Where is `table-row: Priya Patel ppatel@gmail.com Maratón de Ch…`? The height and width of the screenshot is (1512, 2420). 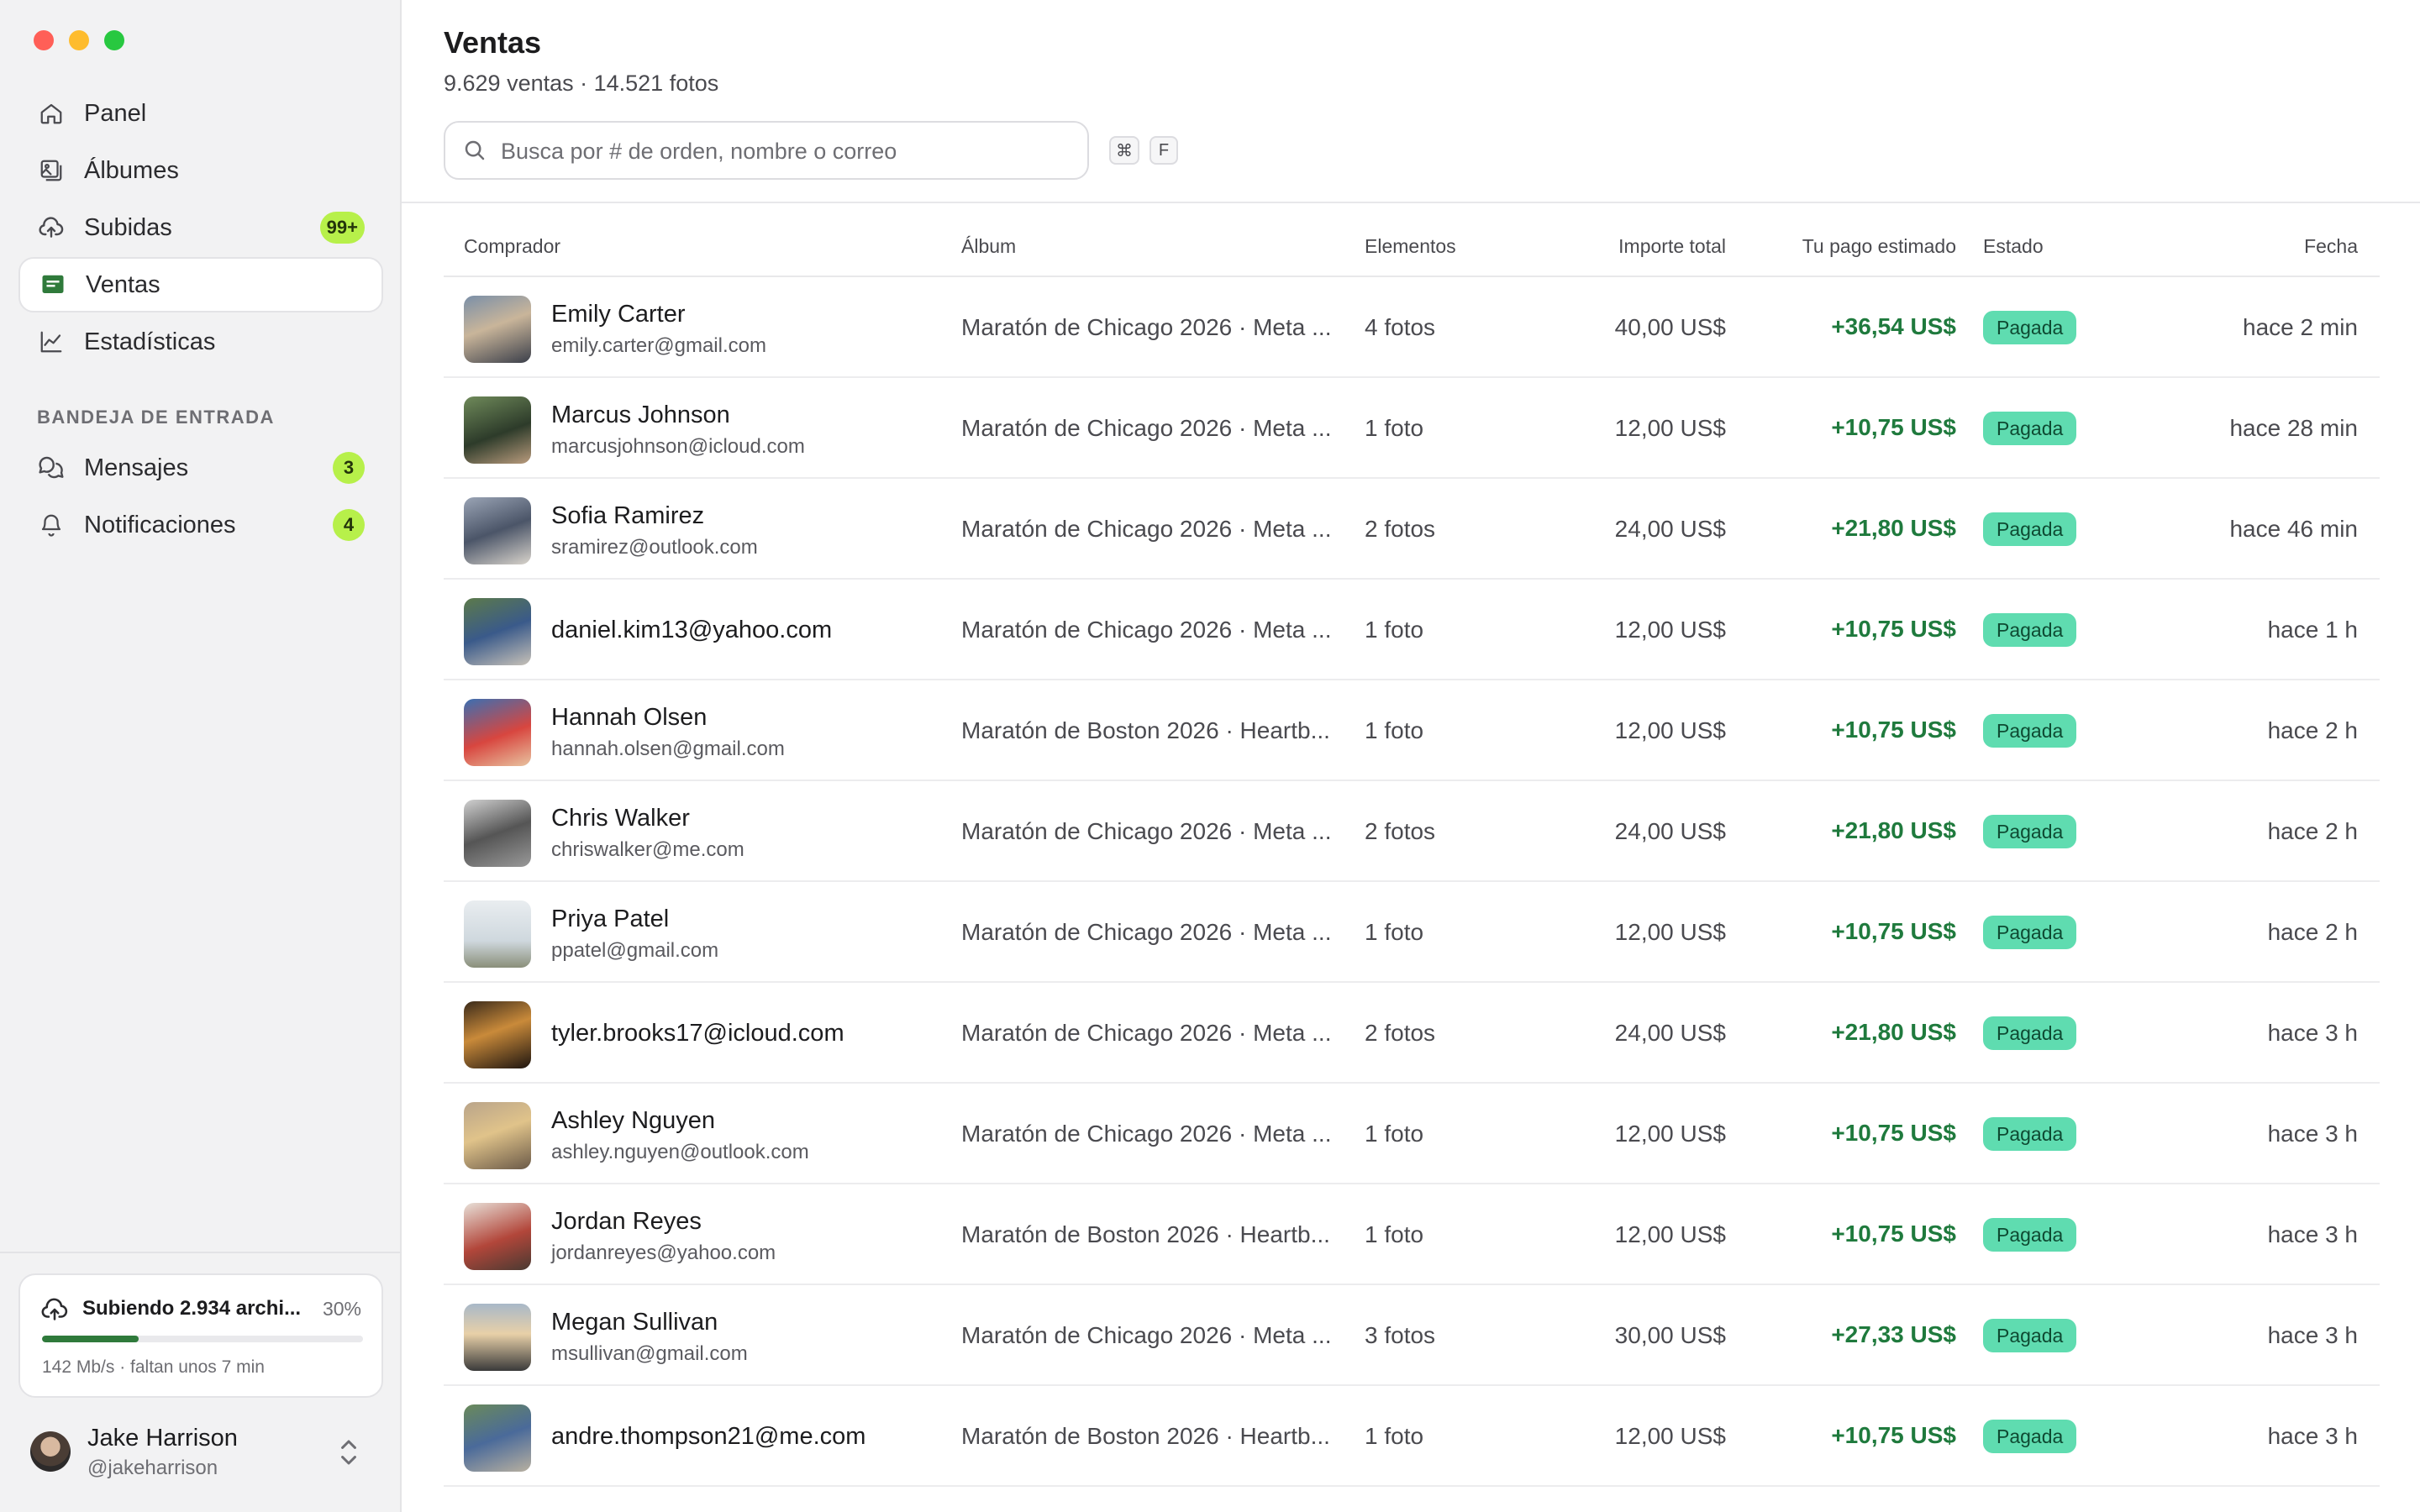
table-row: Priya Patel ppatel@gmail.com Maratón de Ch… is located at coordinates (1412, 932).